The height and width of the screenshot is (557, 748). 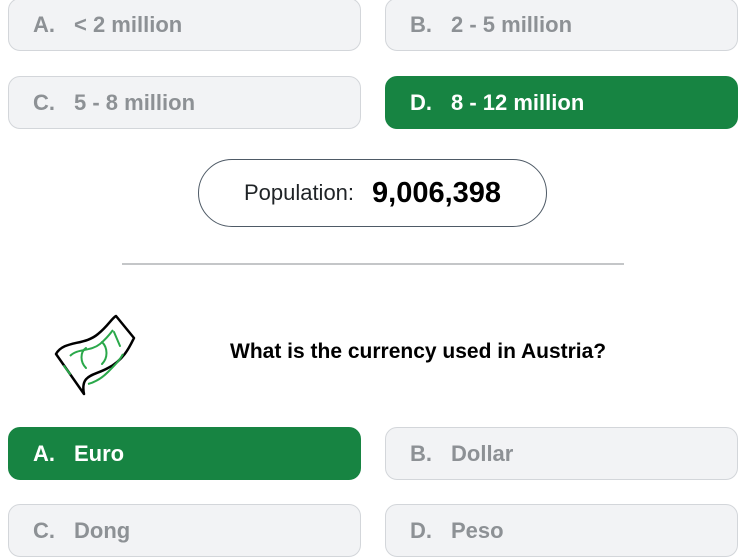 I want to click on currency-option-c: C. Dong, so click(x=184, y=530).